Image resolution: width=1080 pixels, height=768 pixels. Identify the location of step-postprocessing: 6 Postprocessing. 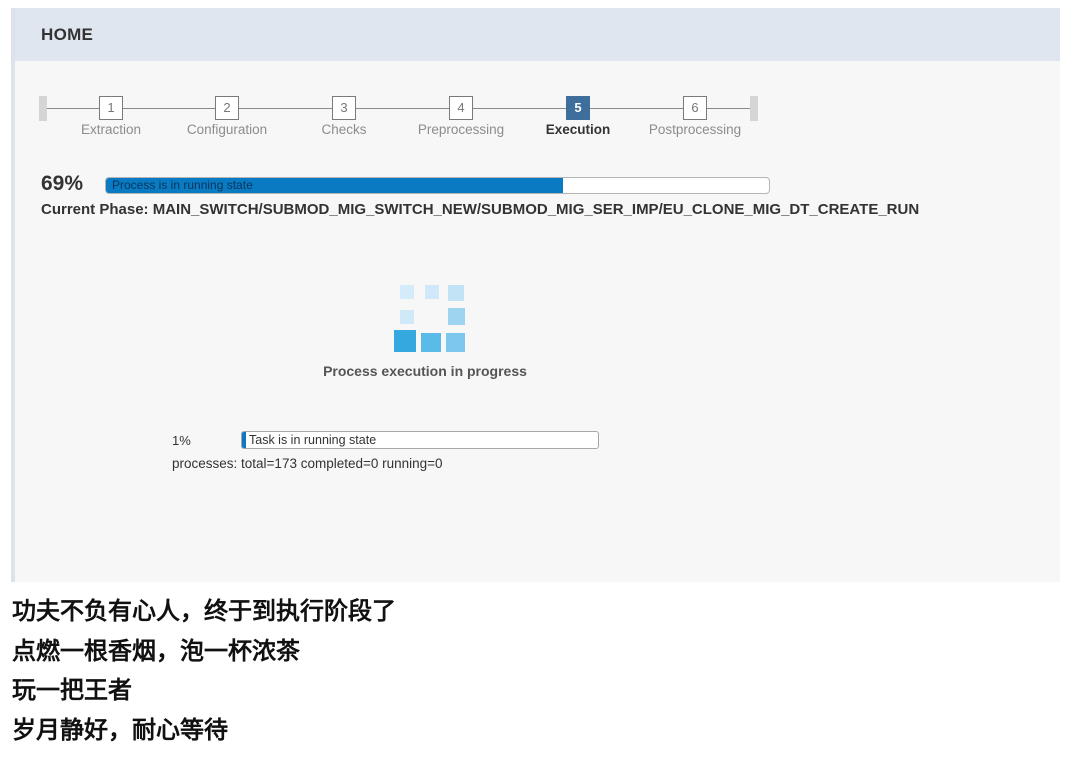
(695, 116).